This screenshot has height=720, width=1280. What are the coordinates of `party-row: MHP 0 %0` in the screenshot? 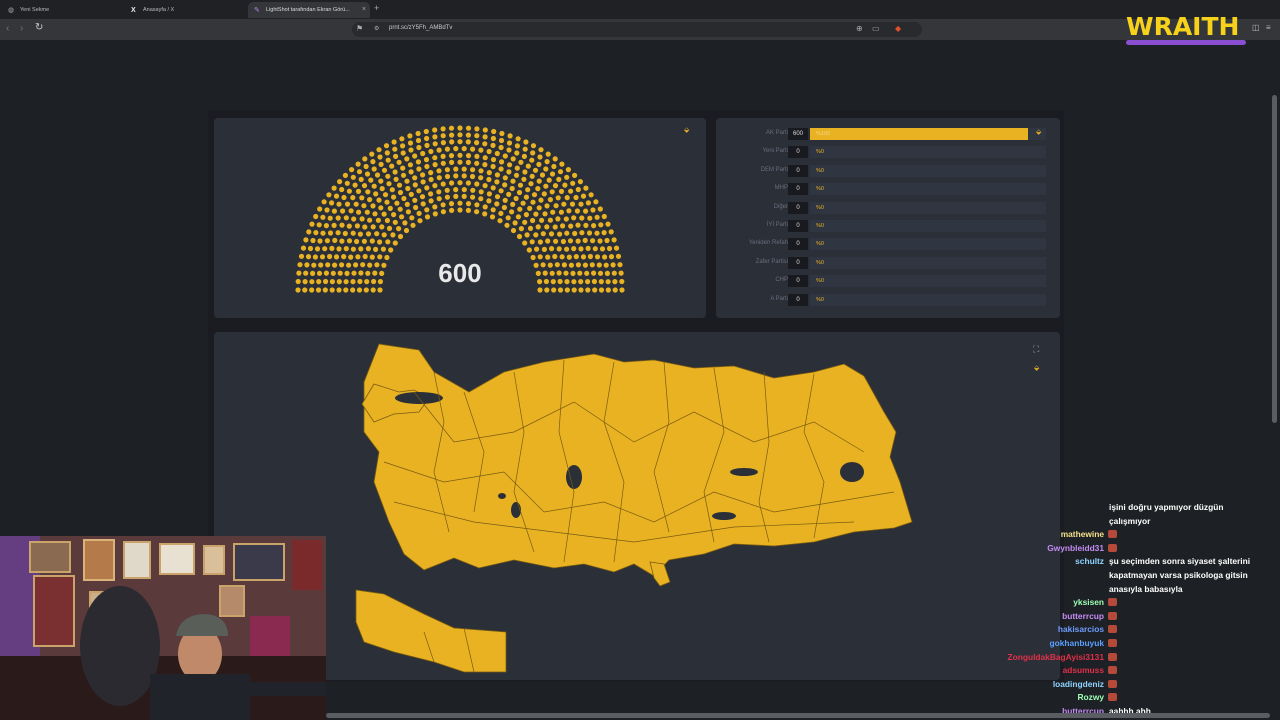 It's located at (888, 189).